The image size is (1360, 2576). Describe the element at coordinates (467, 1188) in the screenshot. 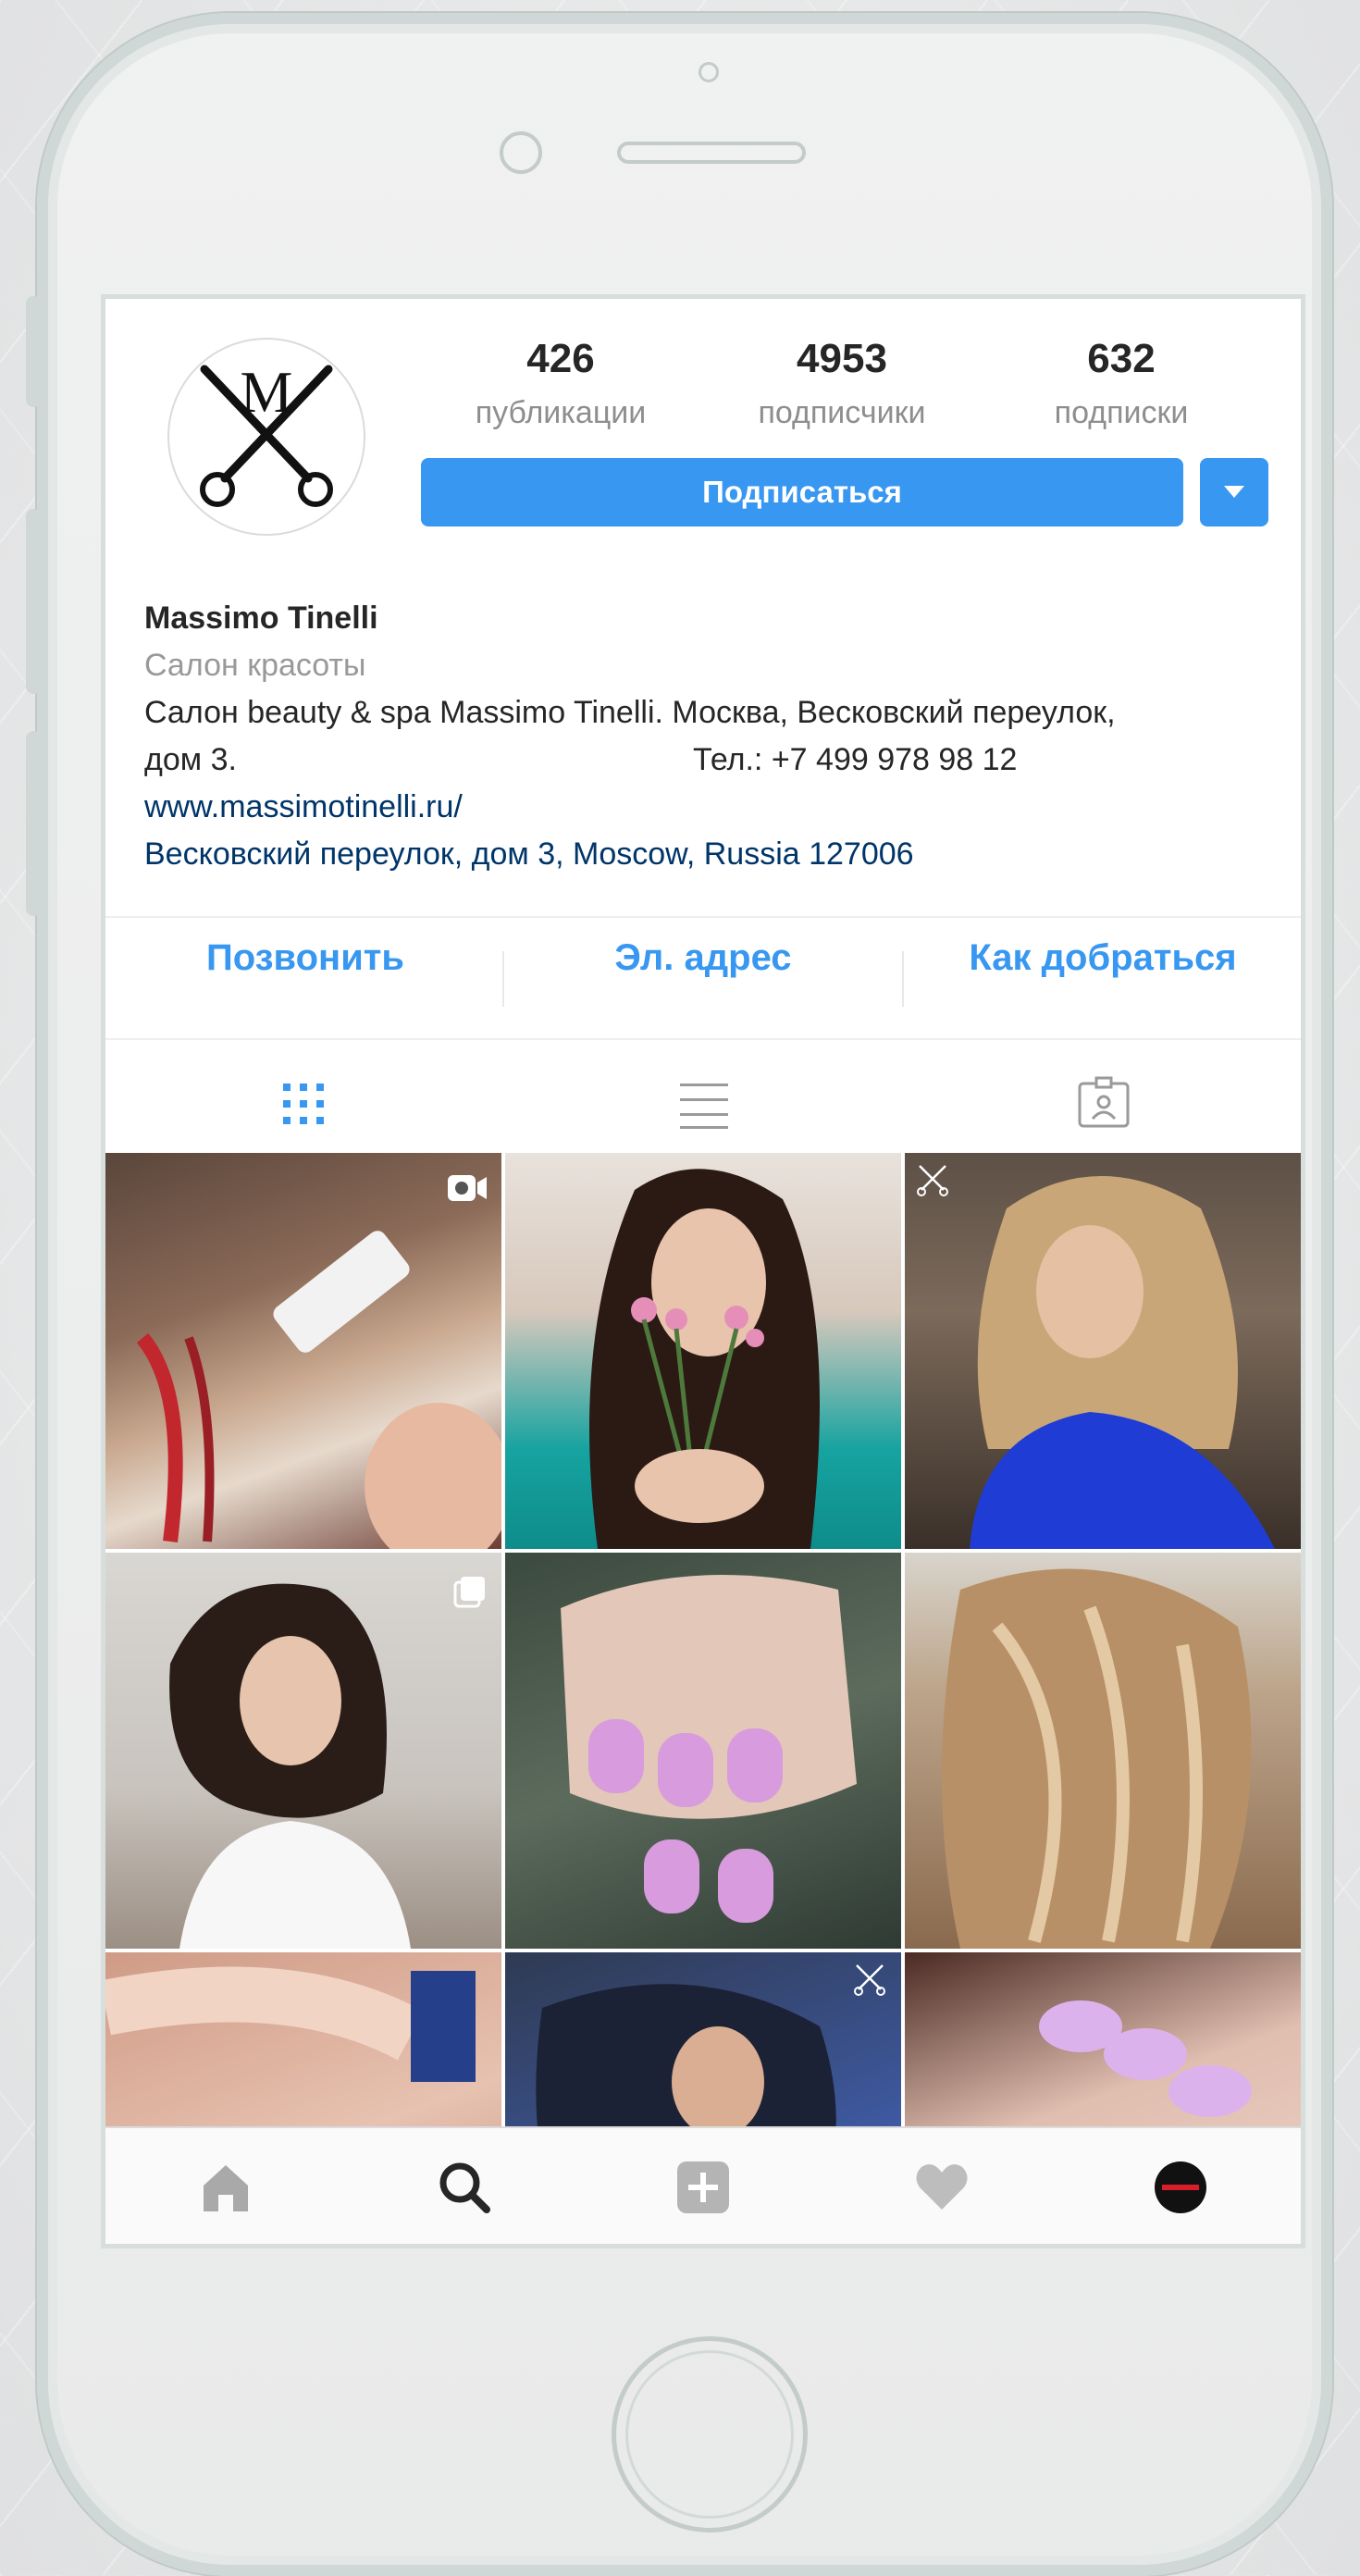

I see `video-icon` at that location.